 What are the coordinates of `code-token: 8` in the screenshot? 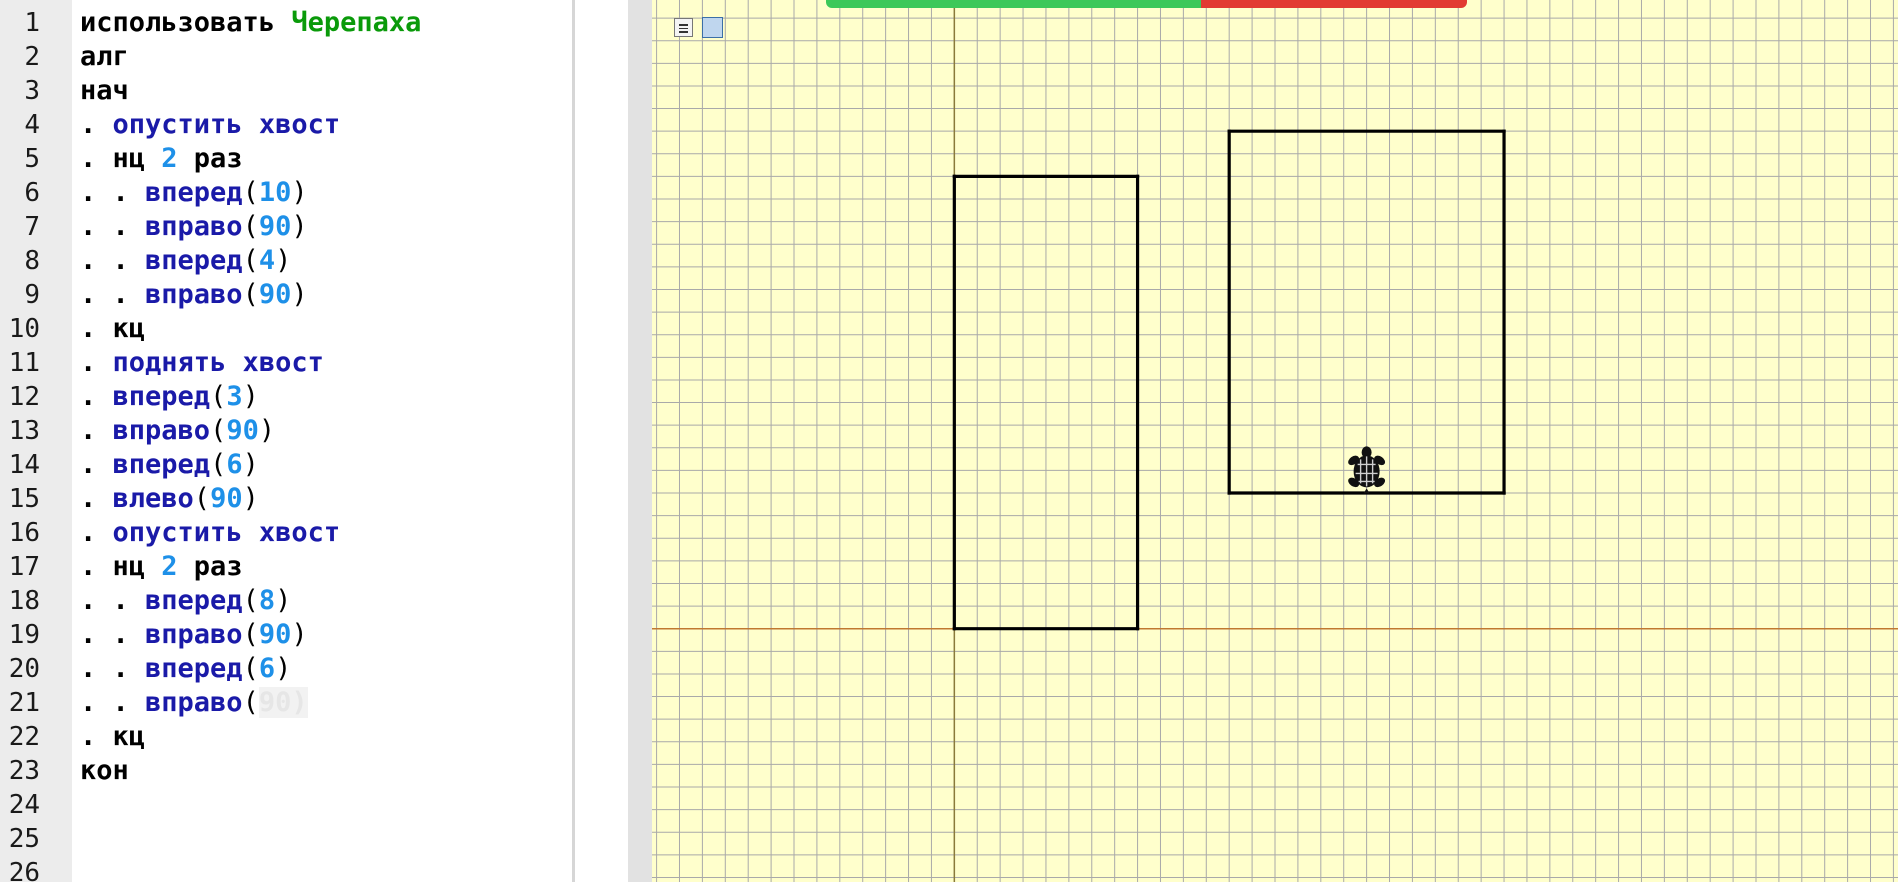 It's located at (267, 600).